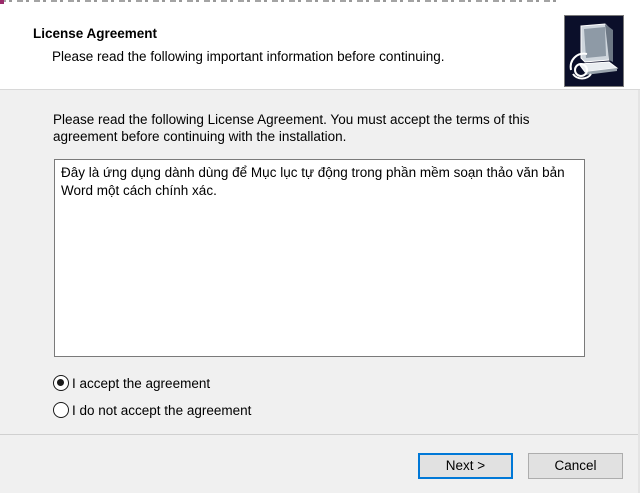 This screenshot has width=640, height=493. I want to click on decline-agreement-label: I do not accept the agreement, so click(162, 410).